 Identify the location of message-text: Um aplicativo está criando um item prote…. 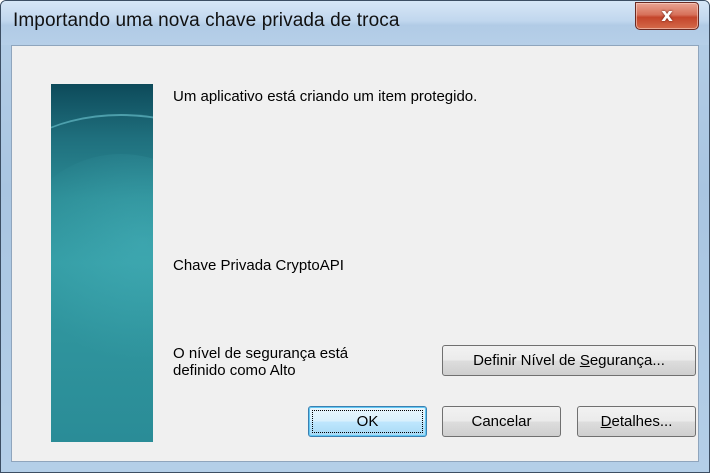
(325, 96).